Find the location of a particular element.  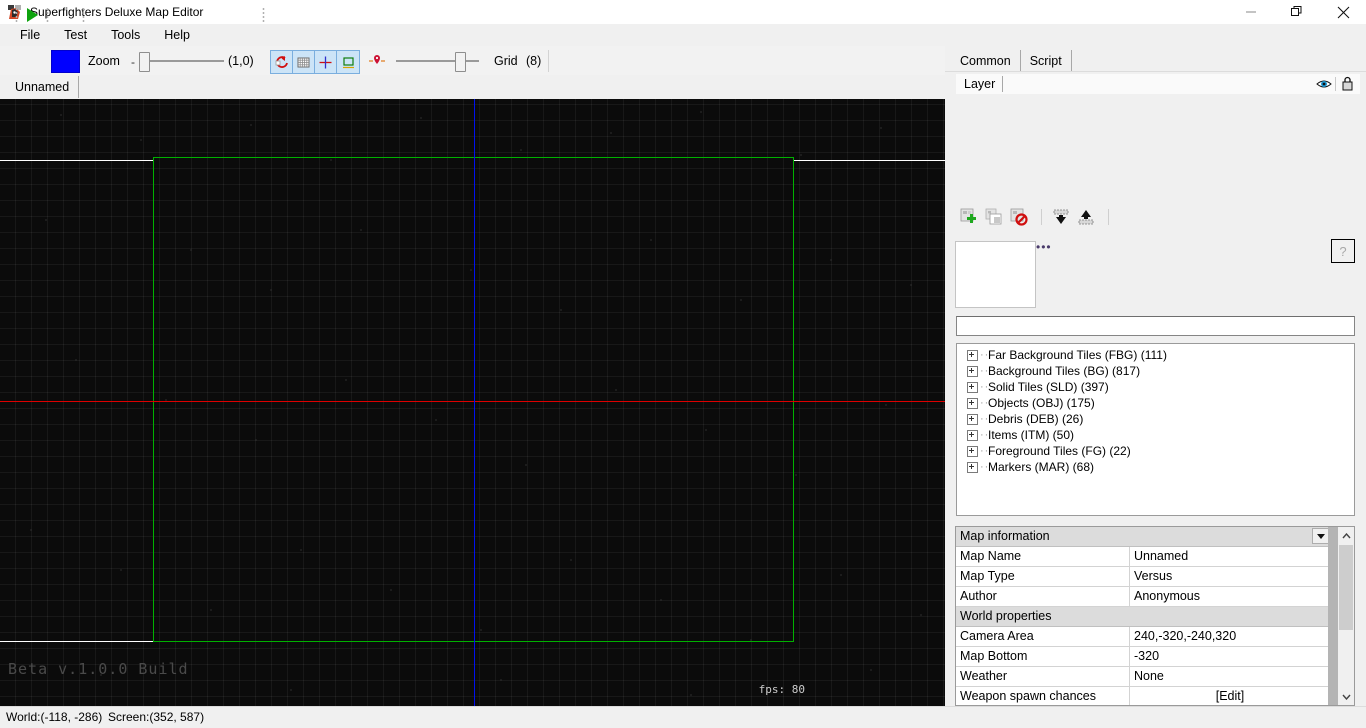

color-swatch-button is located at coordinates (65, 61).